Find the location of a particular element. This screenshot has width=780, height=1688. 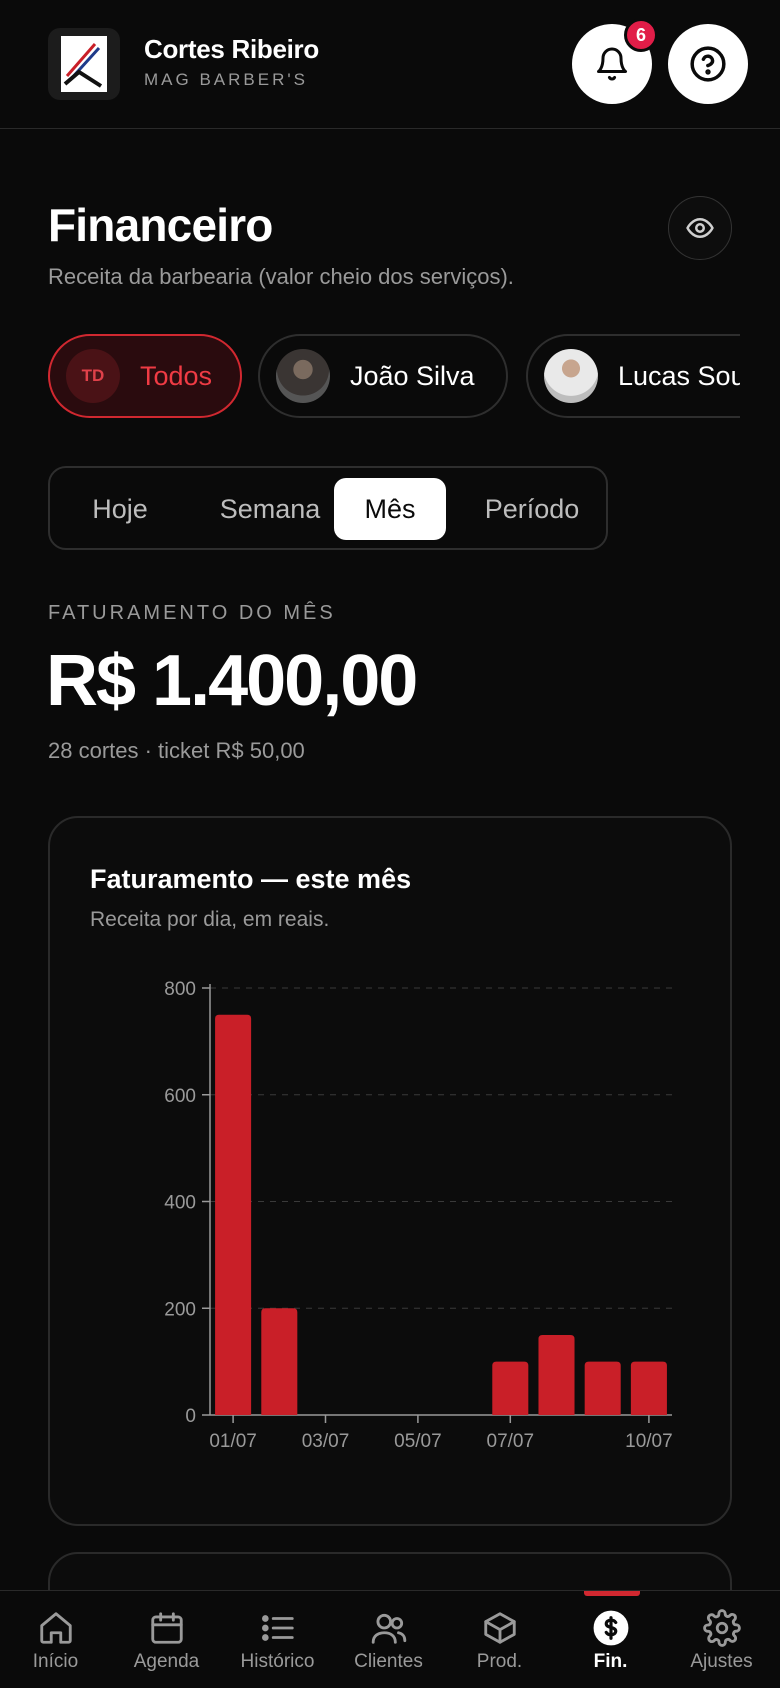

y-tick-label: 600 is located at coordinates (180, 1096).